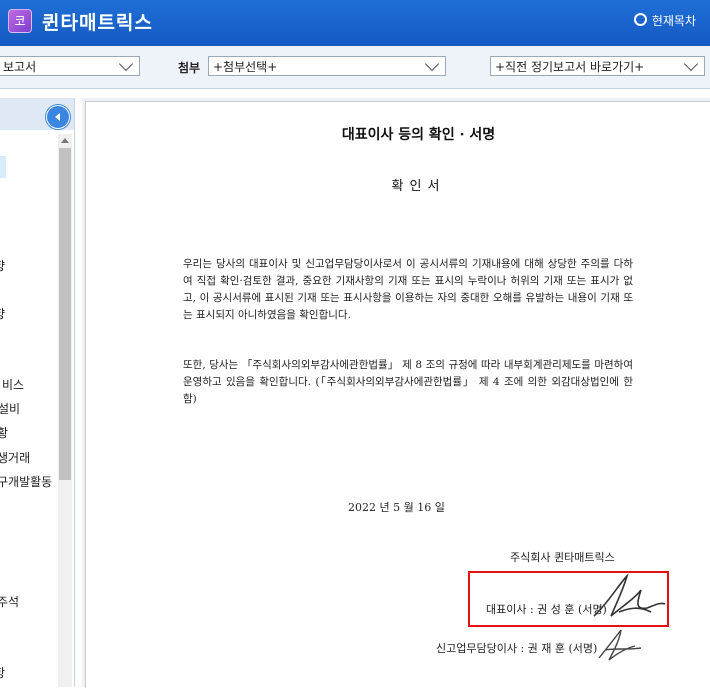  Describe the element at coordinates (4, 432) in the screenshot. I see `toc-item: 황` at that location.